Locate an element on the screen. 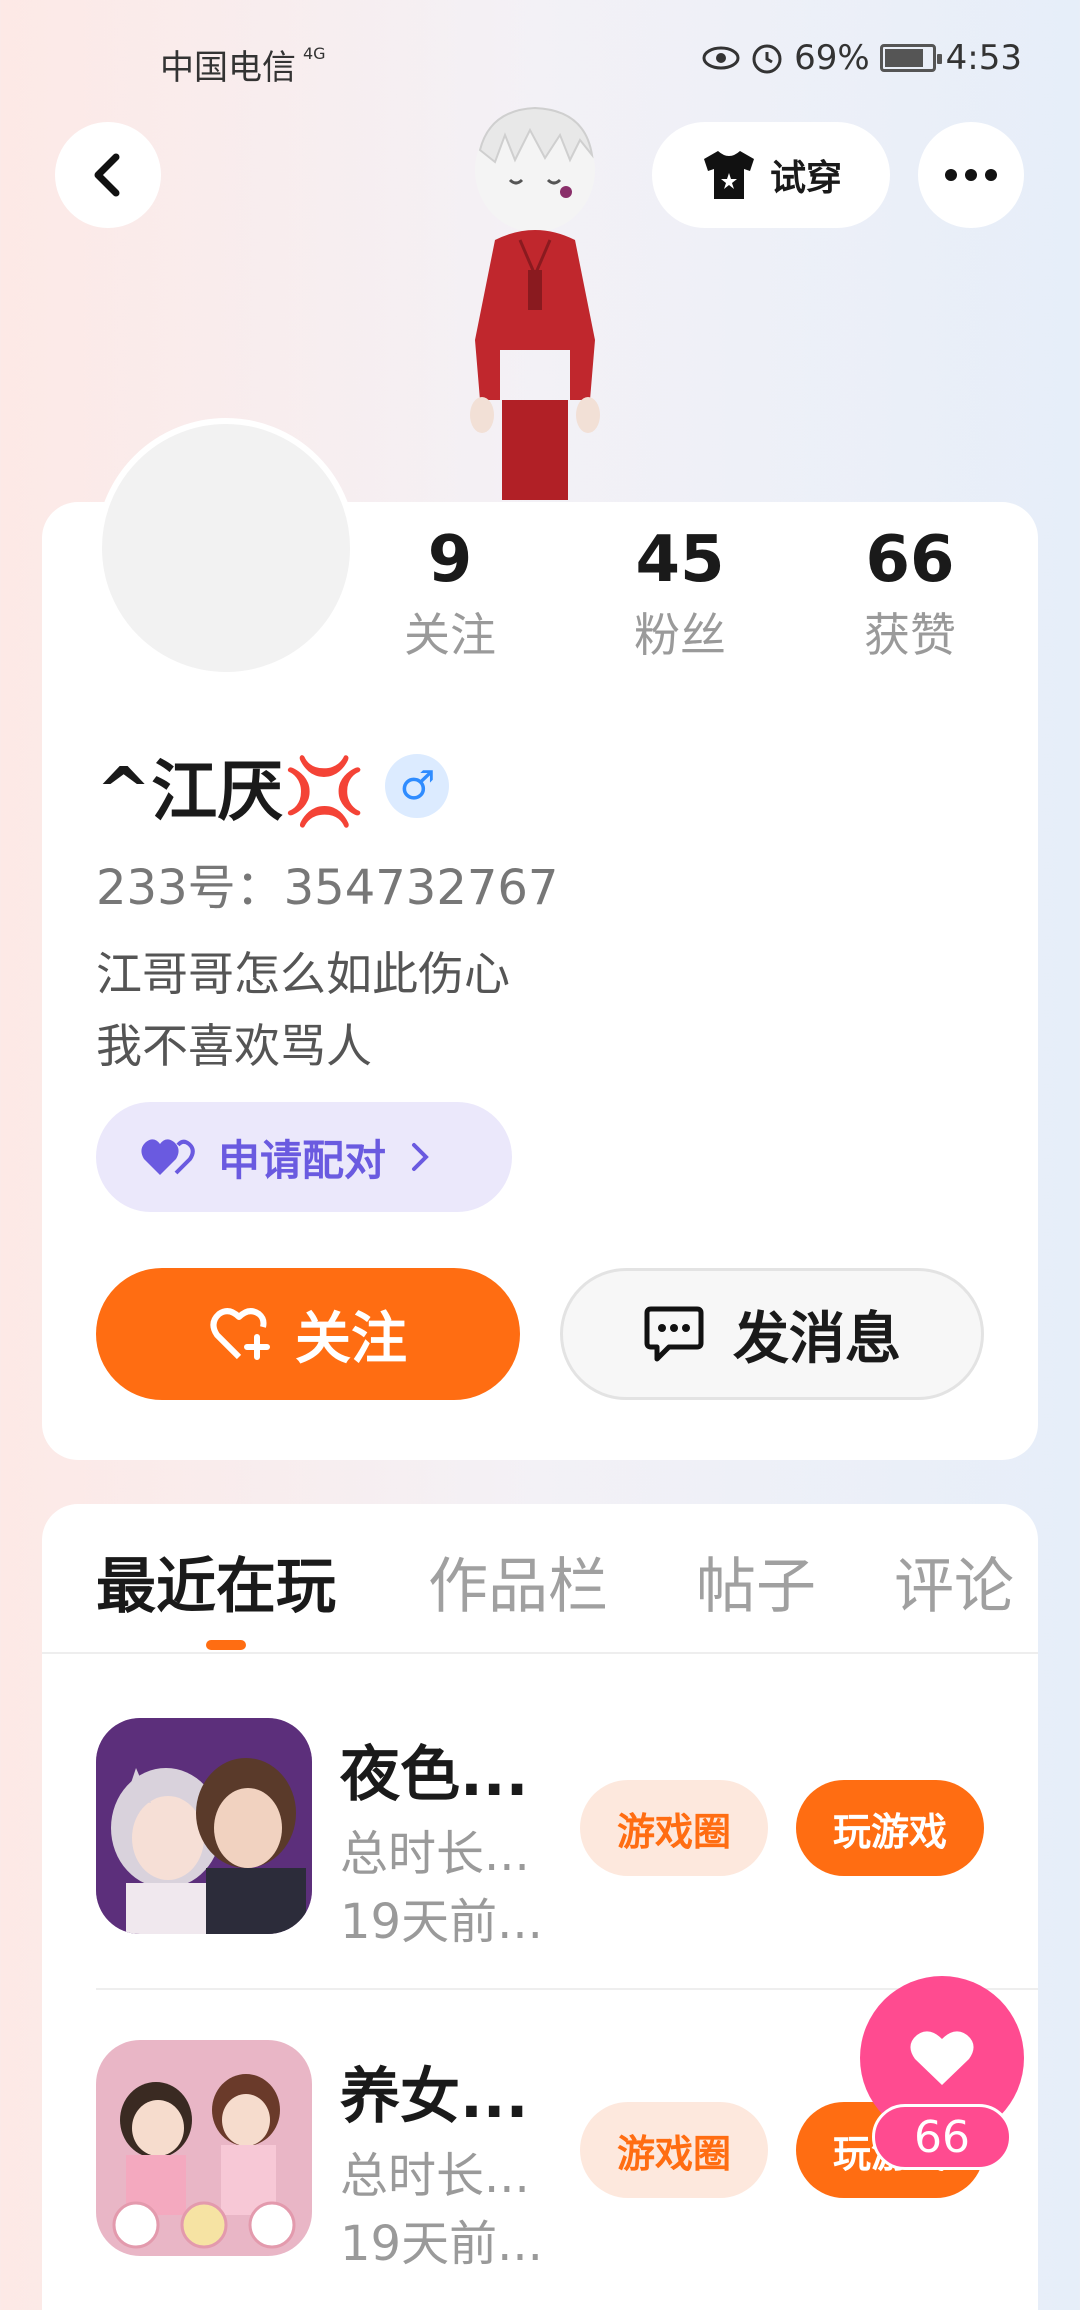  stat-label: 获赞 is located at coordinates (910, 635).